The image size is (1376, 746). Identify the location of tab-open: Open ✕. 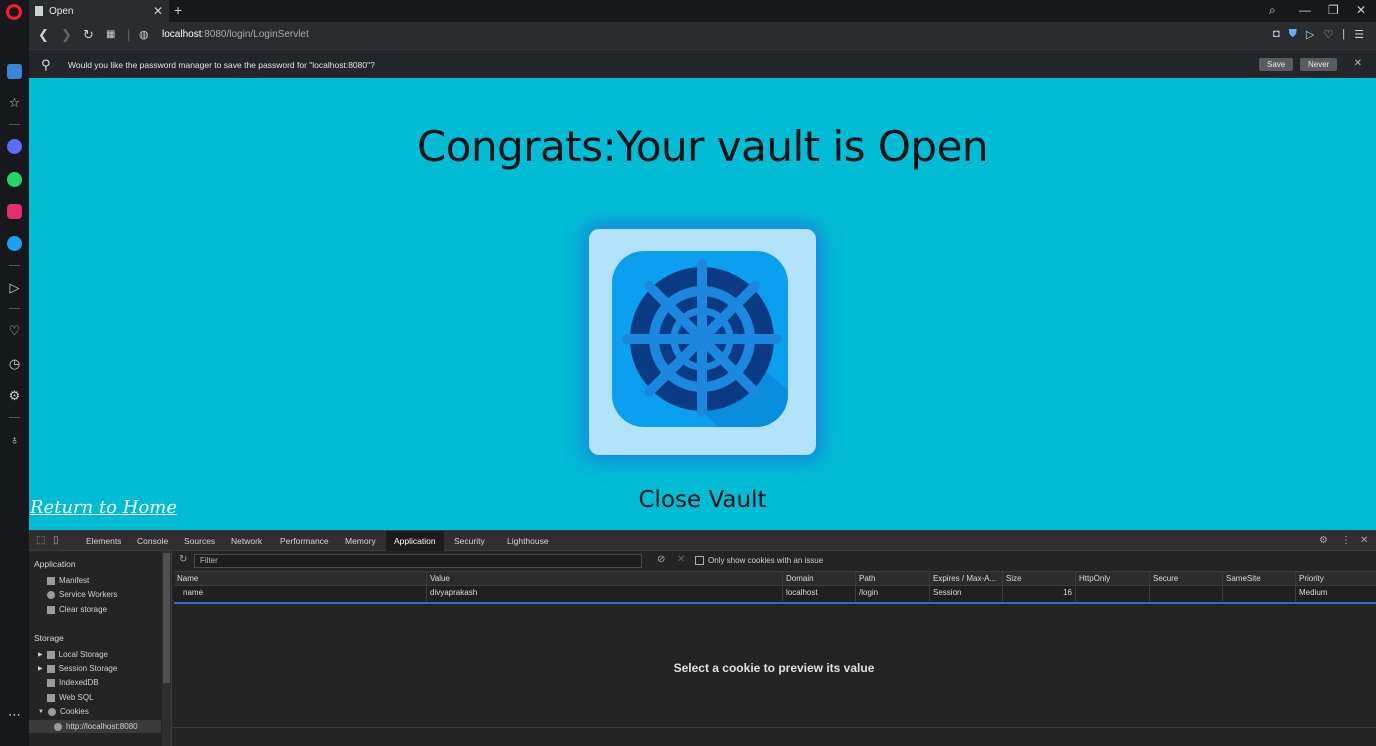
(99, 11).